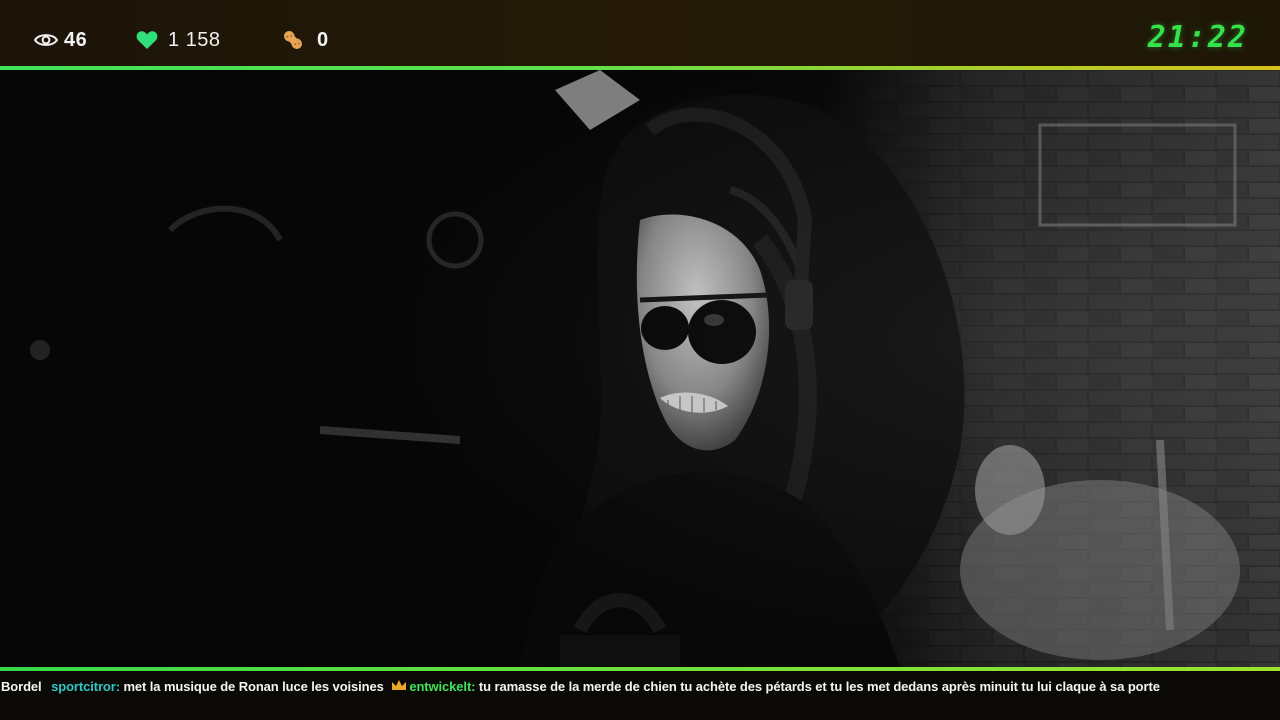  I want to click on peanut-count-value: 0, so click(323, 39).